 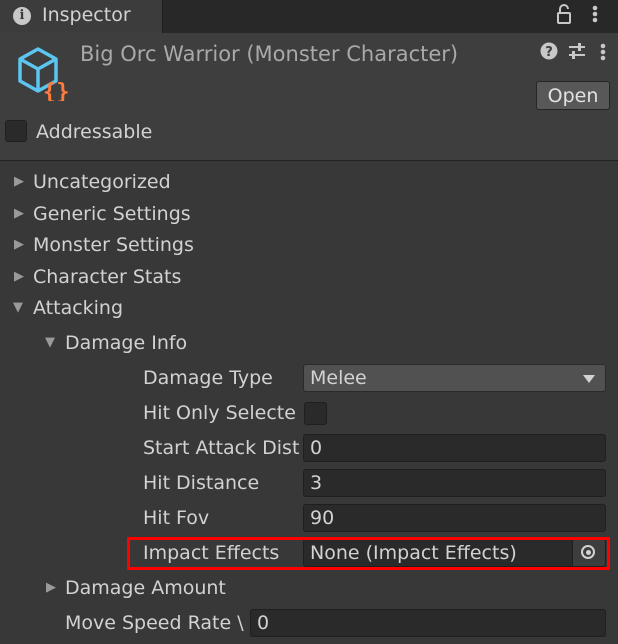 I want to click on chevron-down-icon, so click(x=589, y=379).